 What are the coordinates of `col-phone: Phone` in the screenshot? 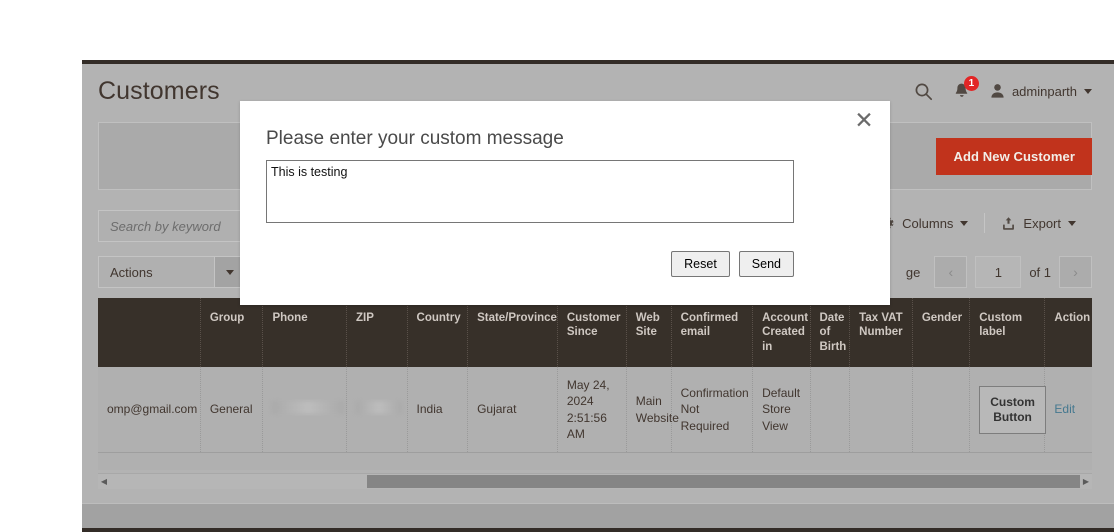 It's located at (304, 333).